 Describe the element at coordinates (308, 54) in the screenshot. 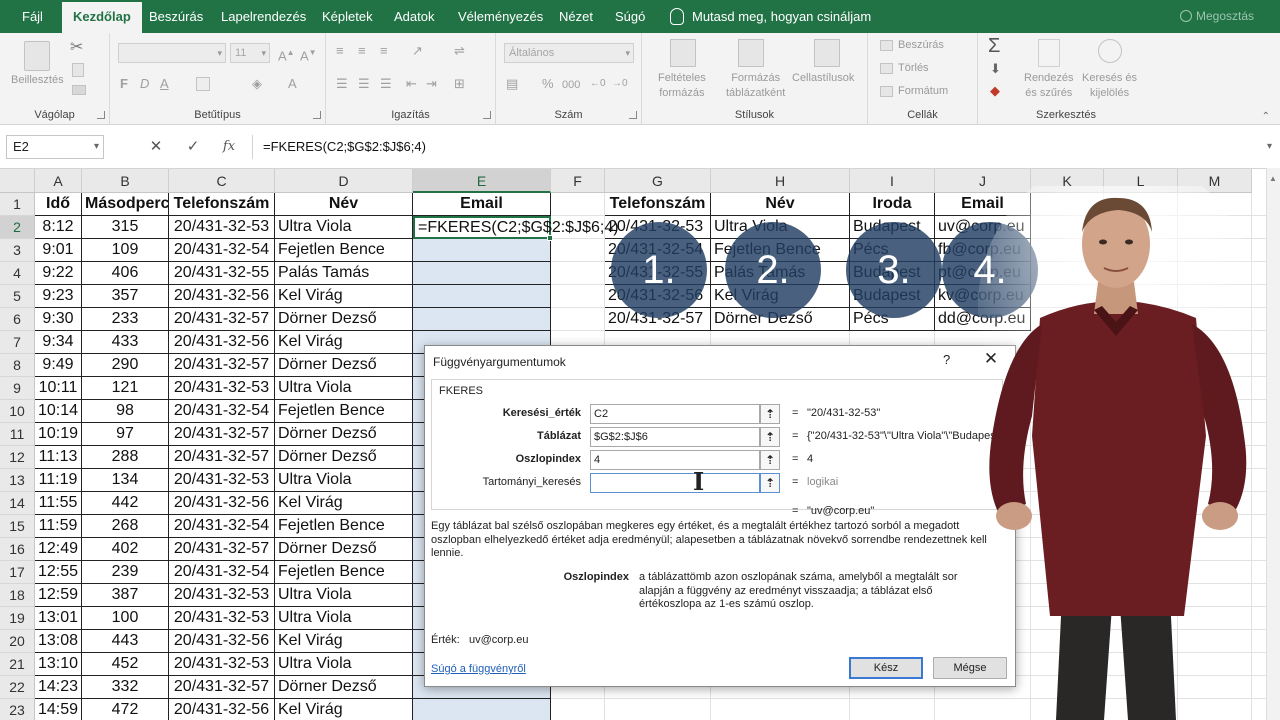

I see `shrink-font-icon: A▼` at that location.